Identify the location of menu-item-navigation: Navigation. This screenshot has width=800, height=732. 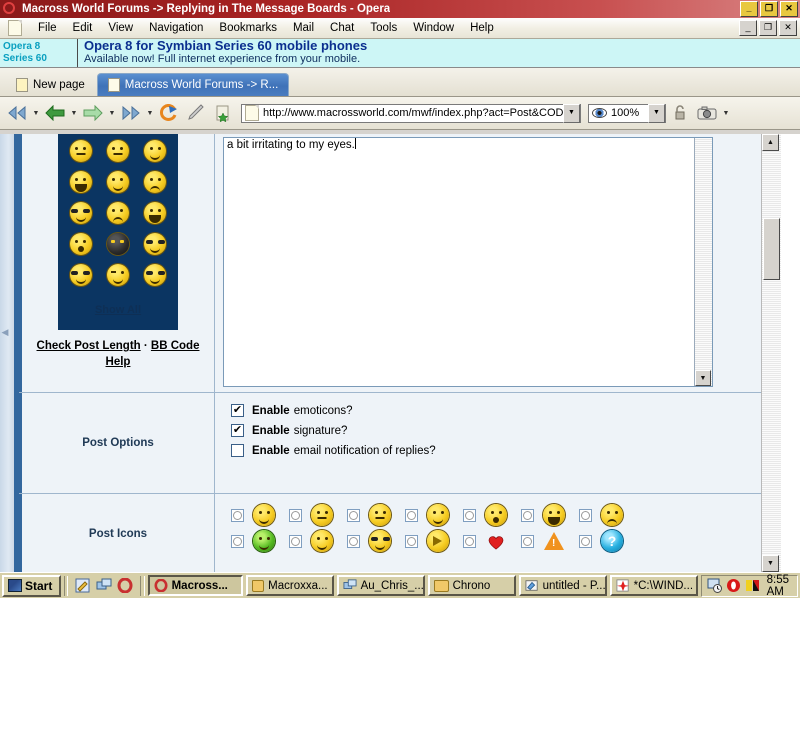
(176, 28).